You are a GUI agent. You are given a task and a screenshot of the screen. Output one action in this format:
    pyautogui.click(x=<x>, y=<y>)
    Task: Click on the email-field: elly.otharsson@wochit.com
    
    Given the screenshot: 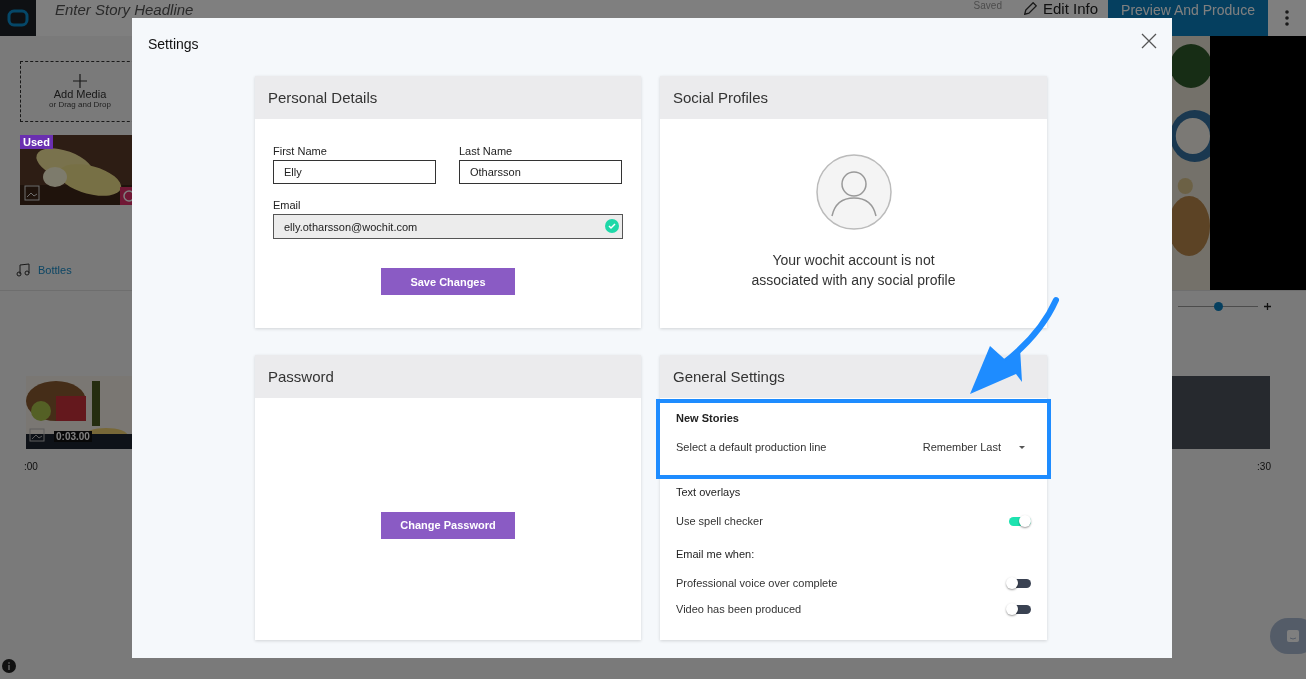 What is the action you would take?
    pyautogui.click(x=448, y=226)
    